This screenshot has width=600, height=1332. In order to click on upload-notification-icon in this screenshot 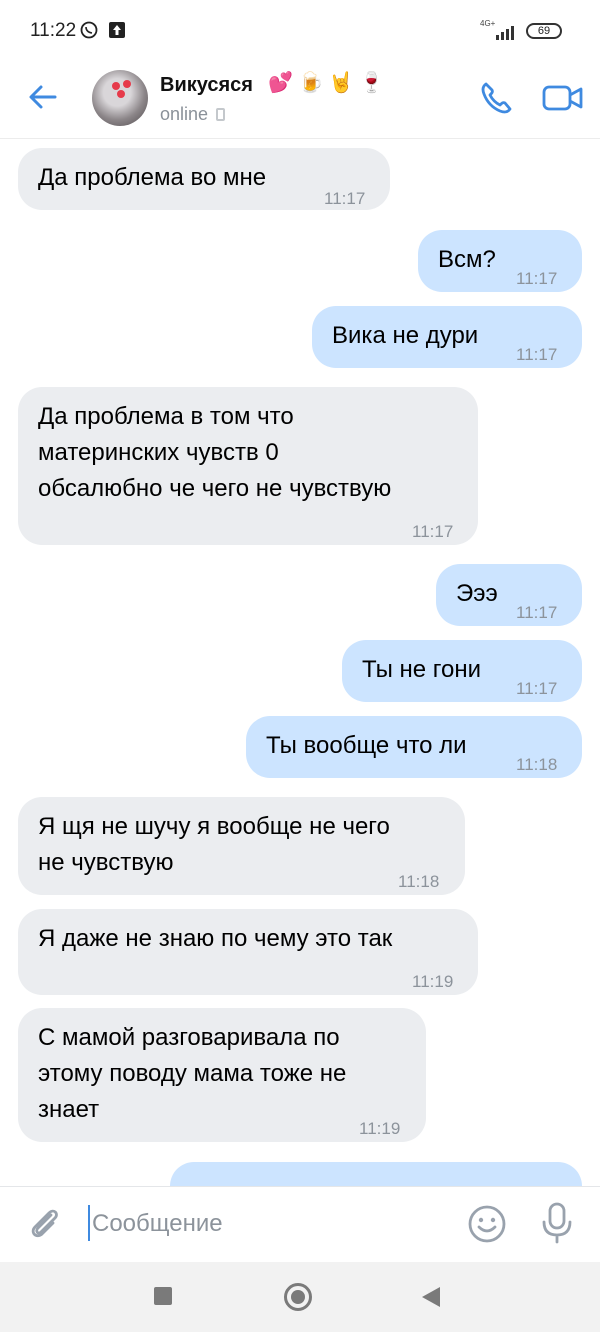, I will do `click(117, 30)`.